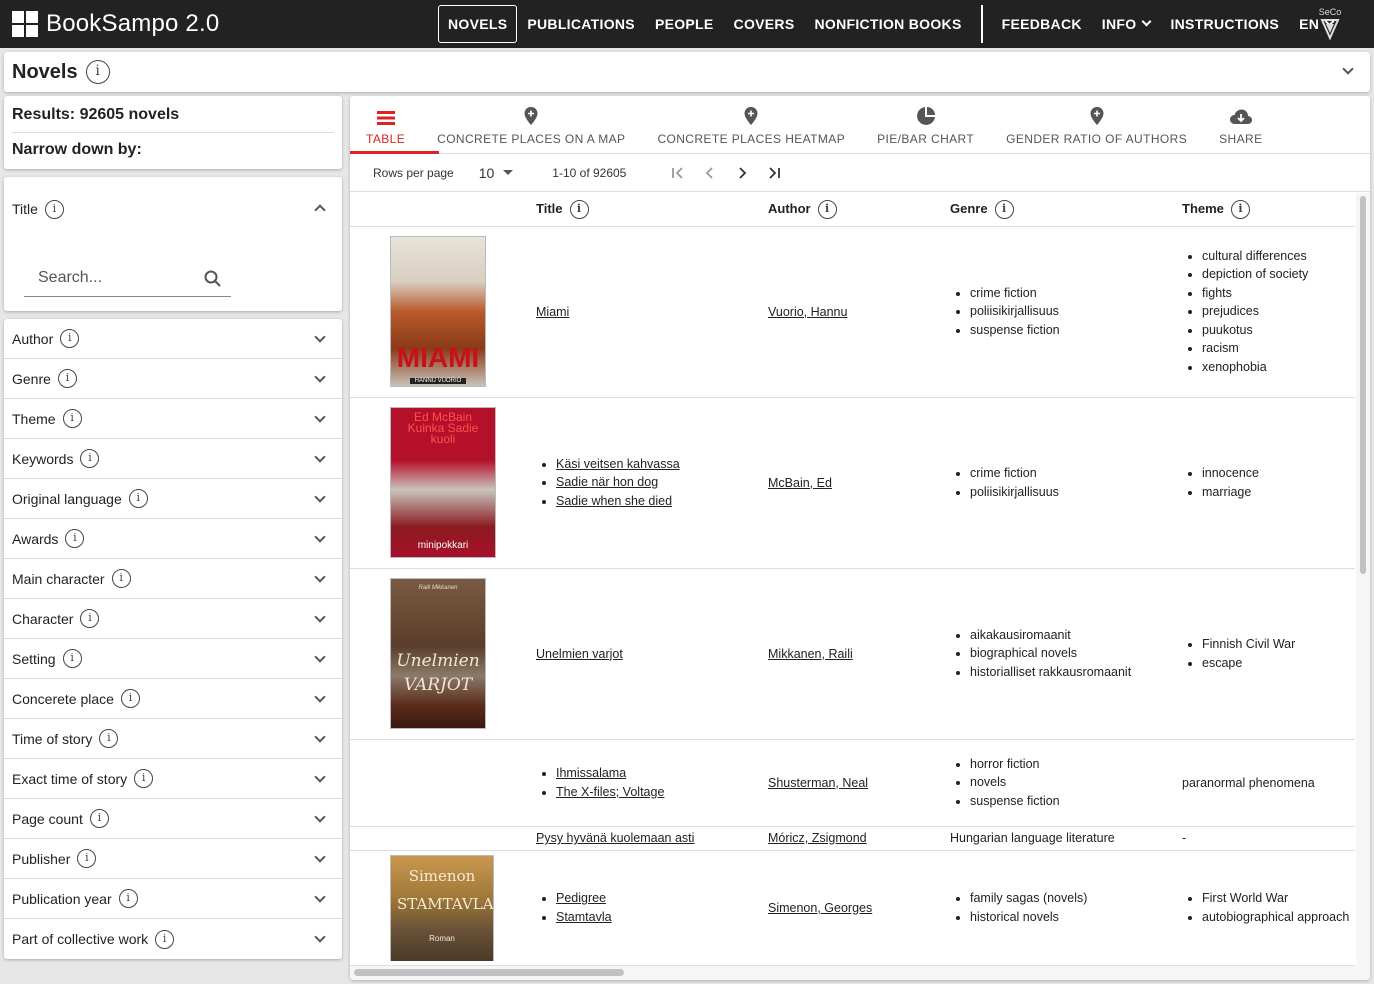 Image resolution: width=1374 pixels, height=984 pixels. Describe the element at coordinates (678, 173) in the screenshot. I see `first-page-icon` at that location.